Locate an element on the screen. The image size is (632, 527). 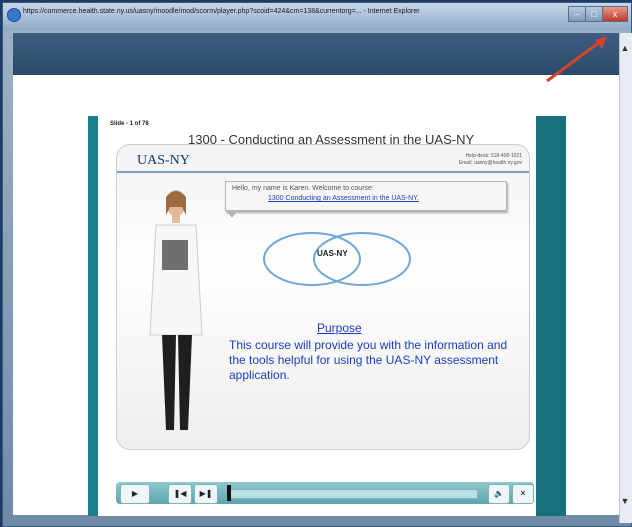
scrollbar is located at coordinates (625, 278).